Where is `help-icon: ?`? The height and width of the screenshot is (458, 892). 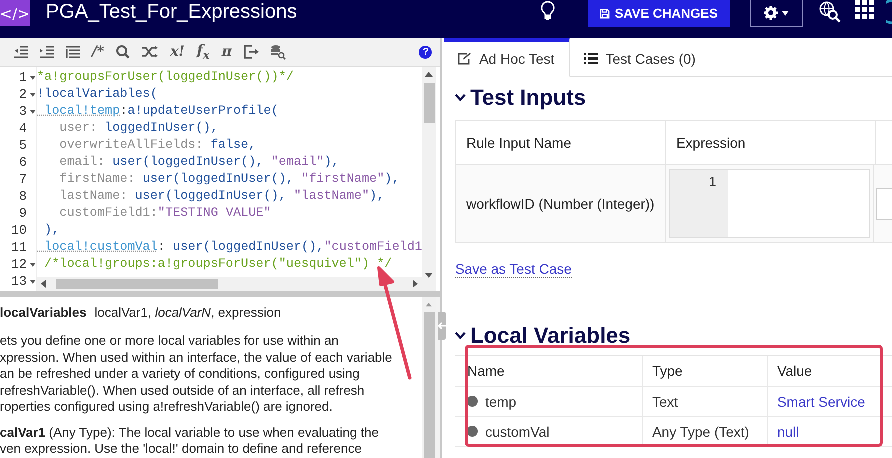 help-icon: ? is located at coordinates (425, 52).